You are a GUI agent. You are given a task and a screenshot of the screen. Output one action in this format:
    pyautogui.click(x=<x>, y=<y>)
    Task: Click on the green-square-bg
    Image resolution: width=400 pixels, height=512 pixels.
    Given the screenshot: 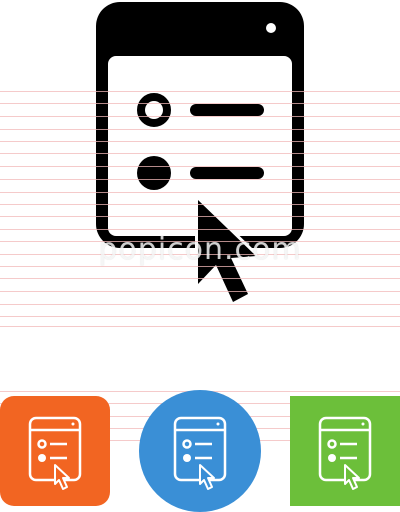 What is the action you would take?
    pyautogui.click(x=345, y=451)
    